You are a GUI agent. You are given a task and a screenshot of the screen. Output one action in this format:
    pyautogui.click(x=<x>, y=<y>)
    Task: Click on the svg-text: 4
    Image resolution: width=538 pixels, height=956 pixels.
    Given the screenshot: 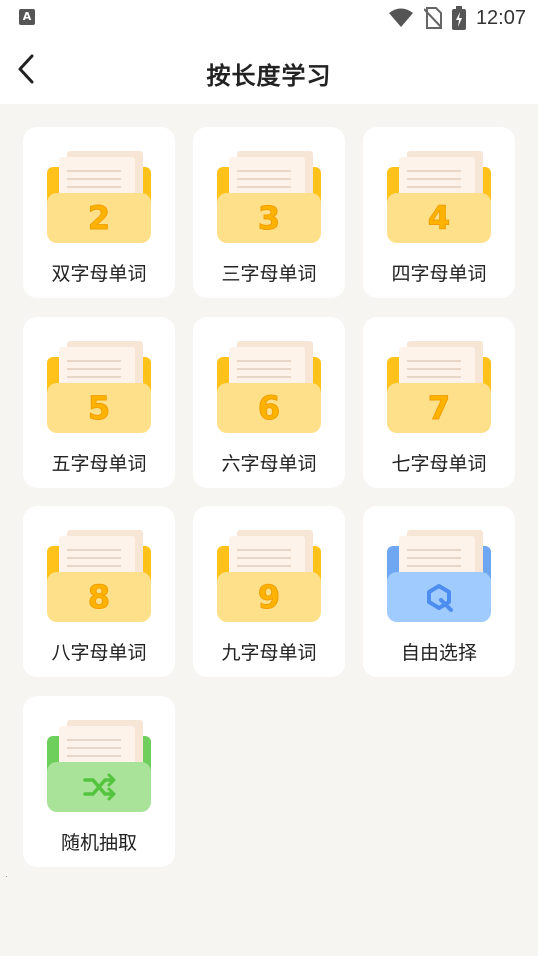 What is the action you would take?
    pyautogui.click(x=439, y=218)
    